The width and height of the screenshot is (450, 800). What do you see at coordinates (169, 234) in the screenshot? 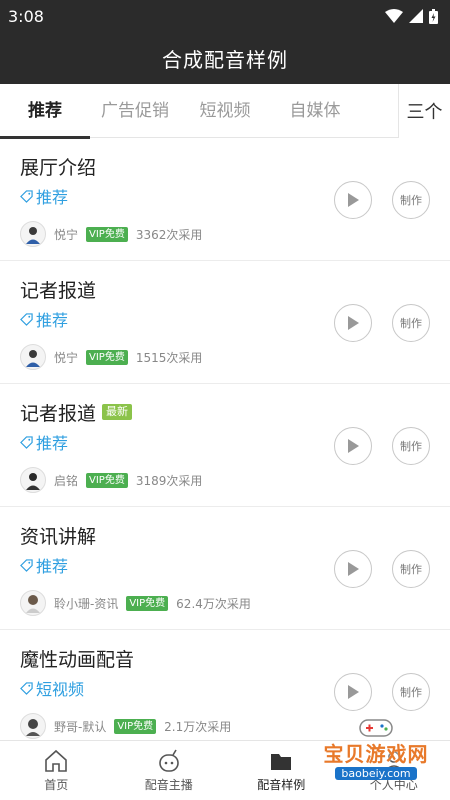
I see `usage-count: 3362次采用` at bounding box center [169, 234].